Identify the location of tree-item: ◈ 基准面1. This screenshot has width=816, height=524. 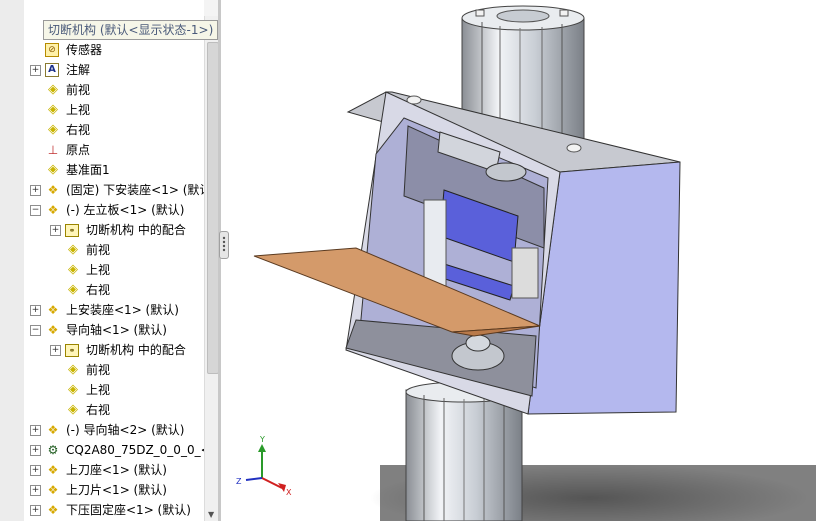
(114, 170).